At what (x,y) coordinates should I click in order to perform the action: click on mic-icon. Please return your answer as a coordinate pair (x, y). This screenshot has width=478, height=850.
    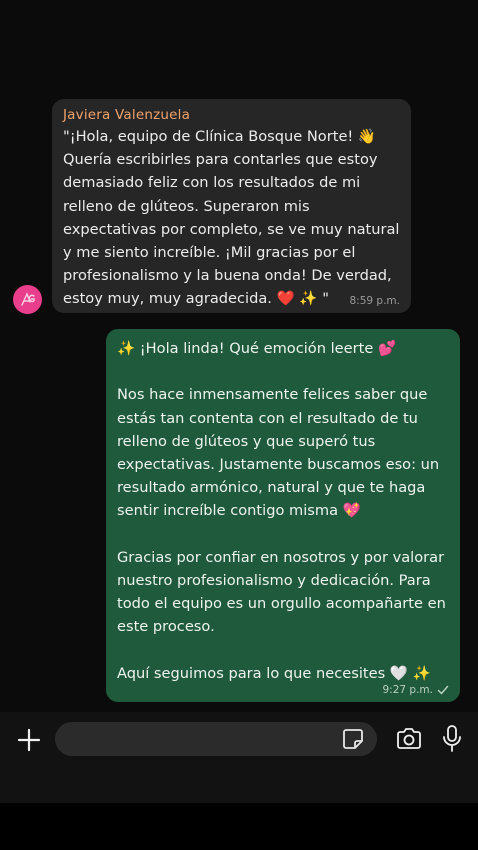
    Looking at the image, I should click on (452, 739).